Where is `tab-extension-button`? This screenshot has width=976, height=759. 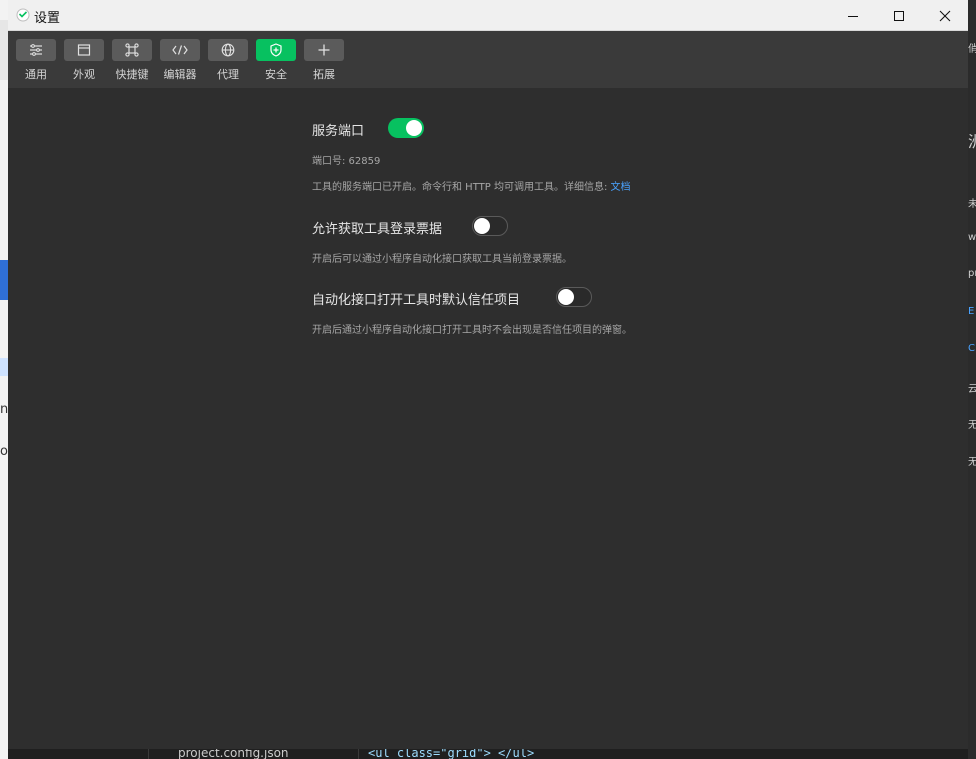 tab-extension-button is located at coordinates (324, 50).